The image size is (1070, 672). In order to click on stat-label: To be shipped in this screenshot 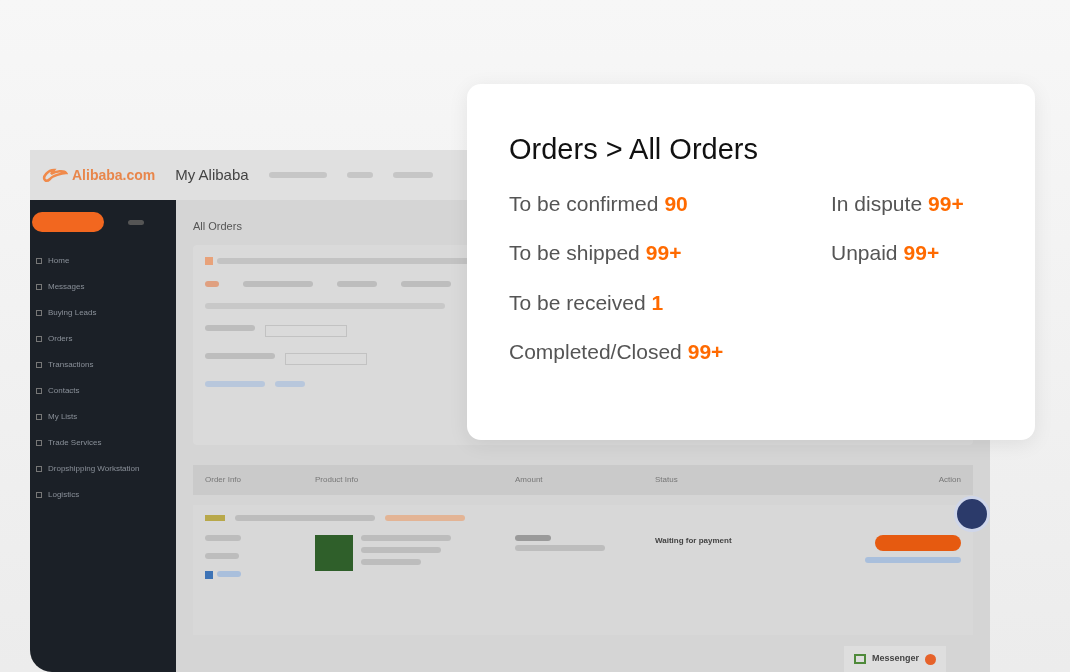, I will do `click(574, 253)`.